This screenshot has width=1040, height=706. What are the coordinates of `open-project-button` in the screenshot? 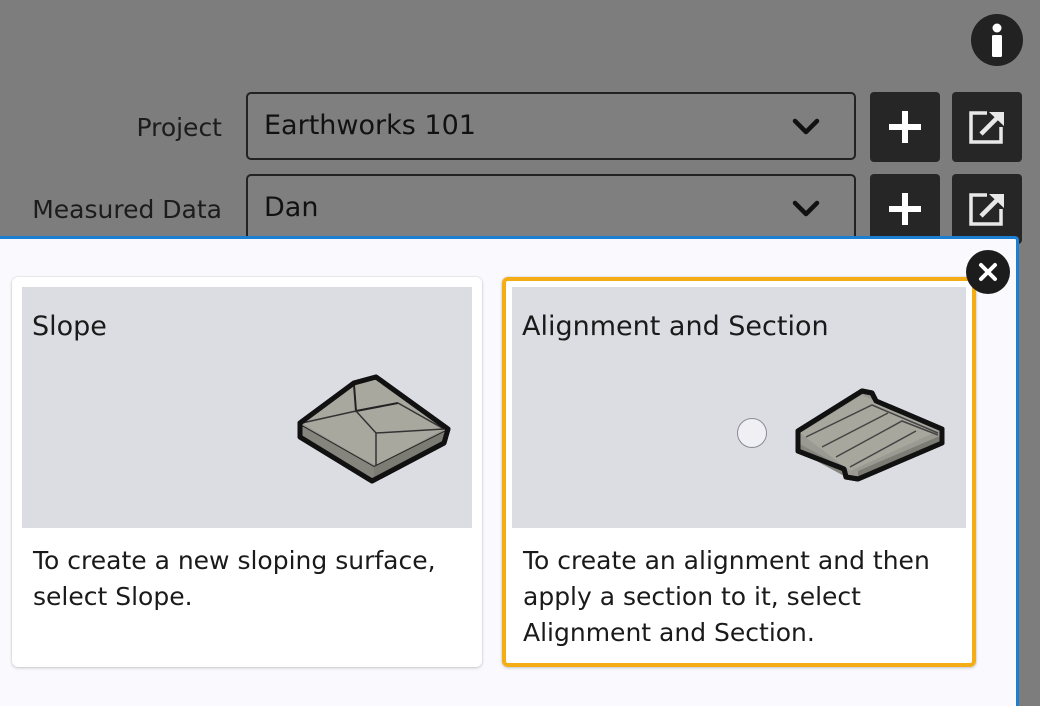 It's located at (987, 127).